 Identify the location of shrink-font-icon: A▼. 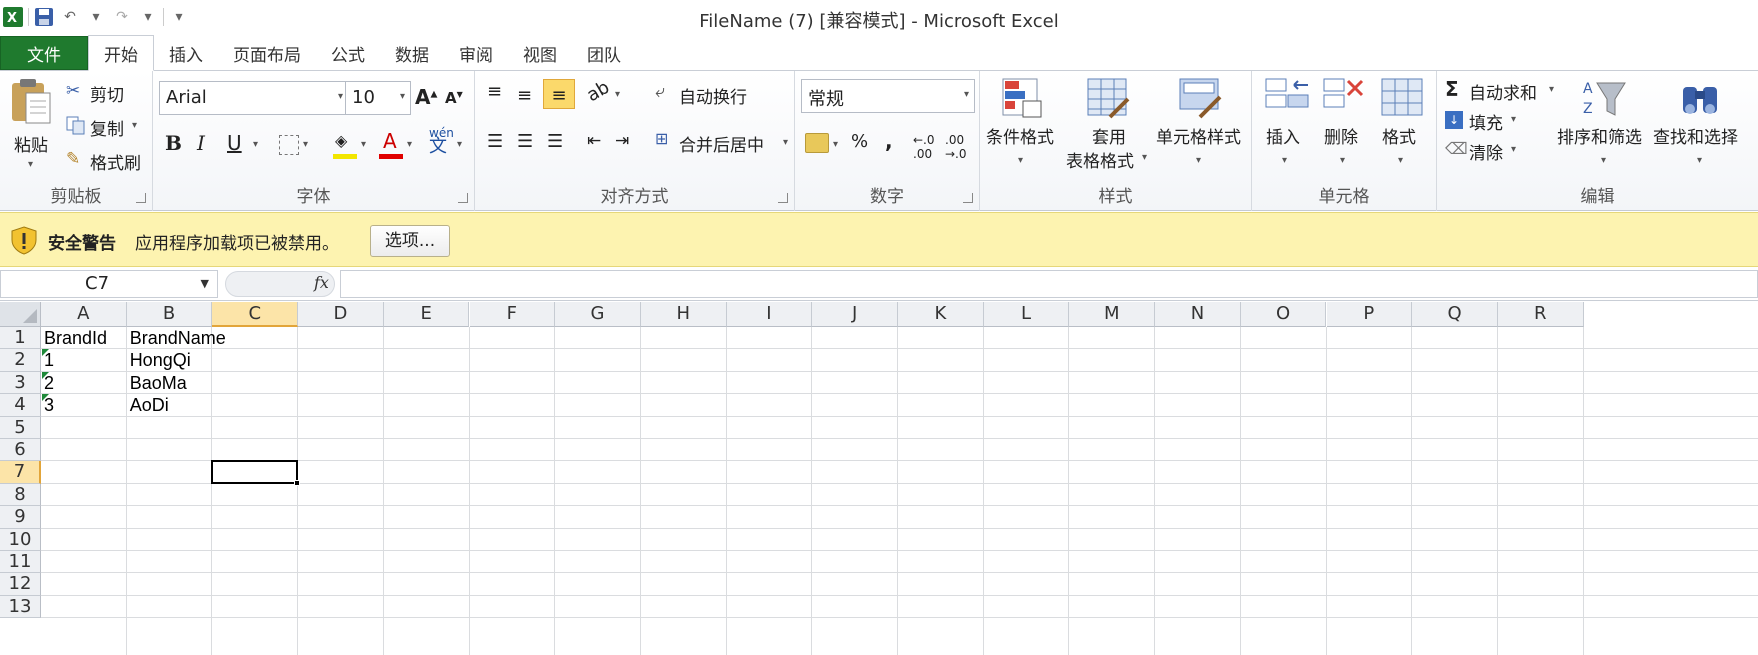
(454, 98).